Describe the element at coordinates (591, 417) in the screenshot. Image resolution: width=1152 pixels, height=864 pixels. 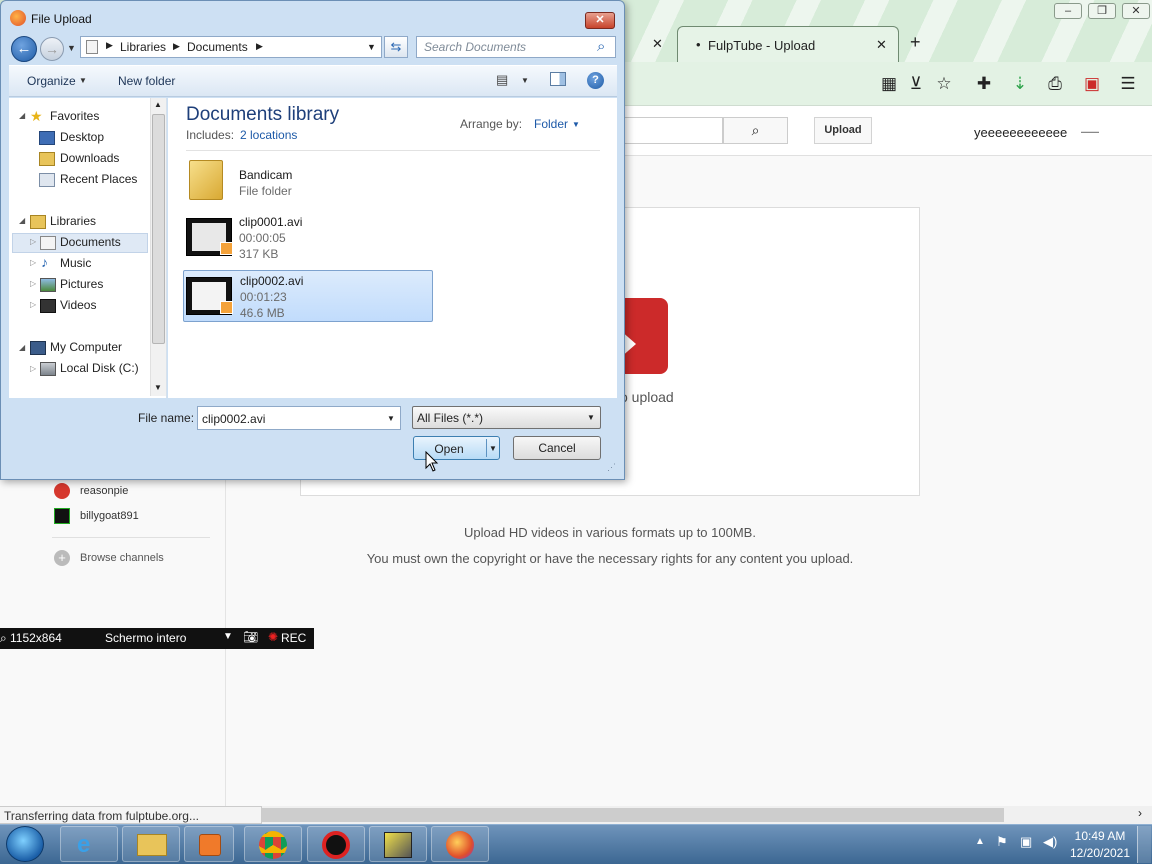
I see `filetype-dropdown-icon: ▼` at that location.